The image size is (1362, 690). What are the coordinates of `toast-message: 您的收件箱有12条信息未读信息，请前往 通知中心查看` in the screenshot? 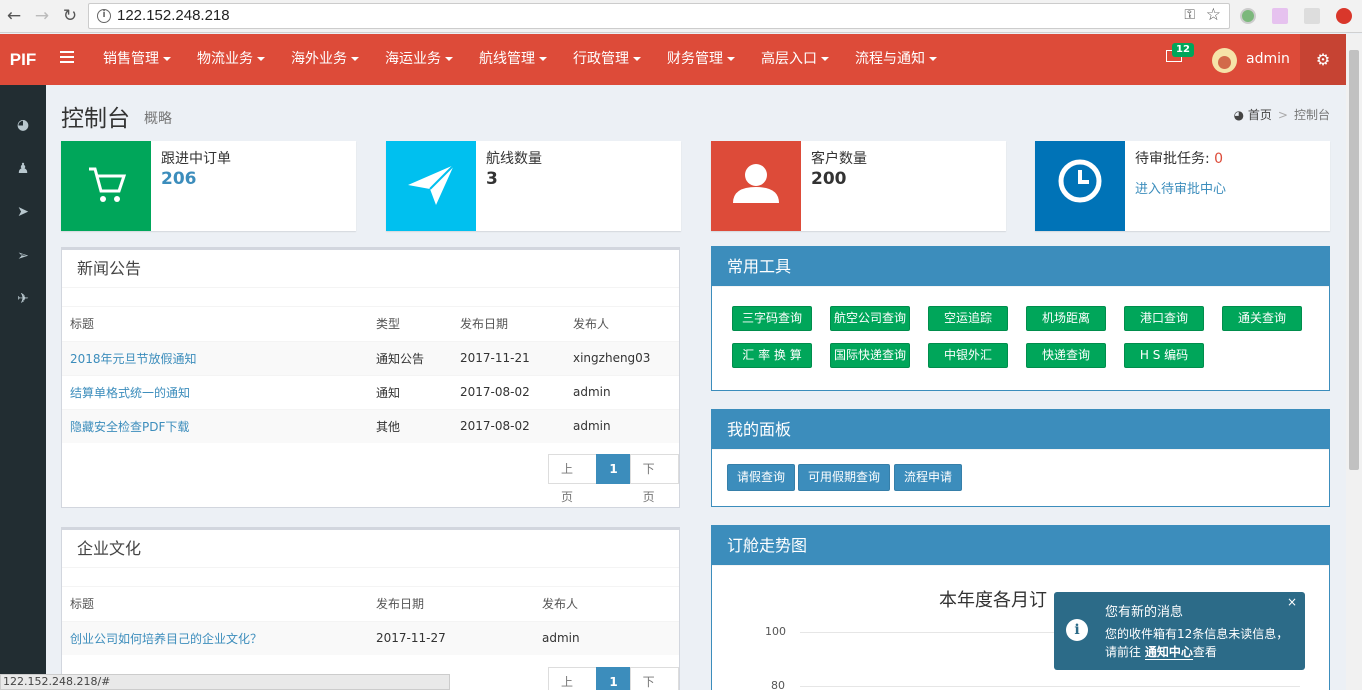 It's located at (1197, 643).